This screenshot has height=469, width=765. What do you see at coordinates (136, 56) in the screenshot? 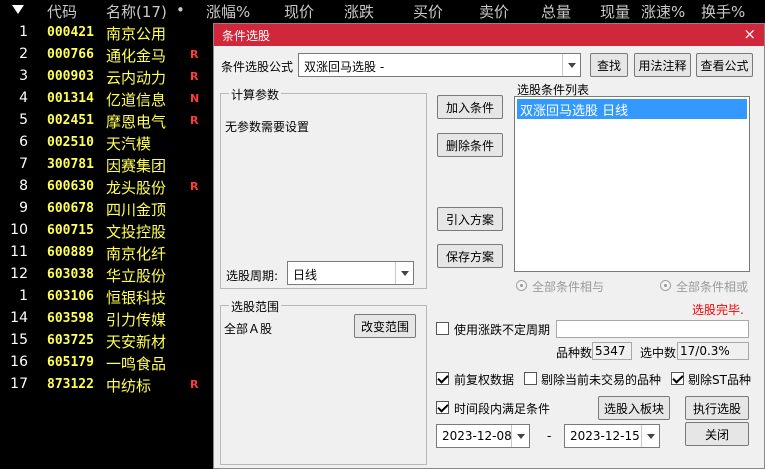
I see `stock-name: 通化金马` at bounding box center [136, 56].